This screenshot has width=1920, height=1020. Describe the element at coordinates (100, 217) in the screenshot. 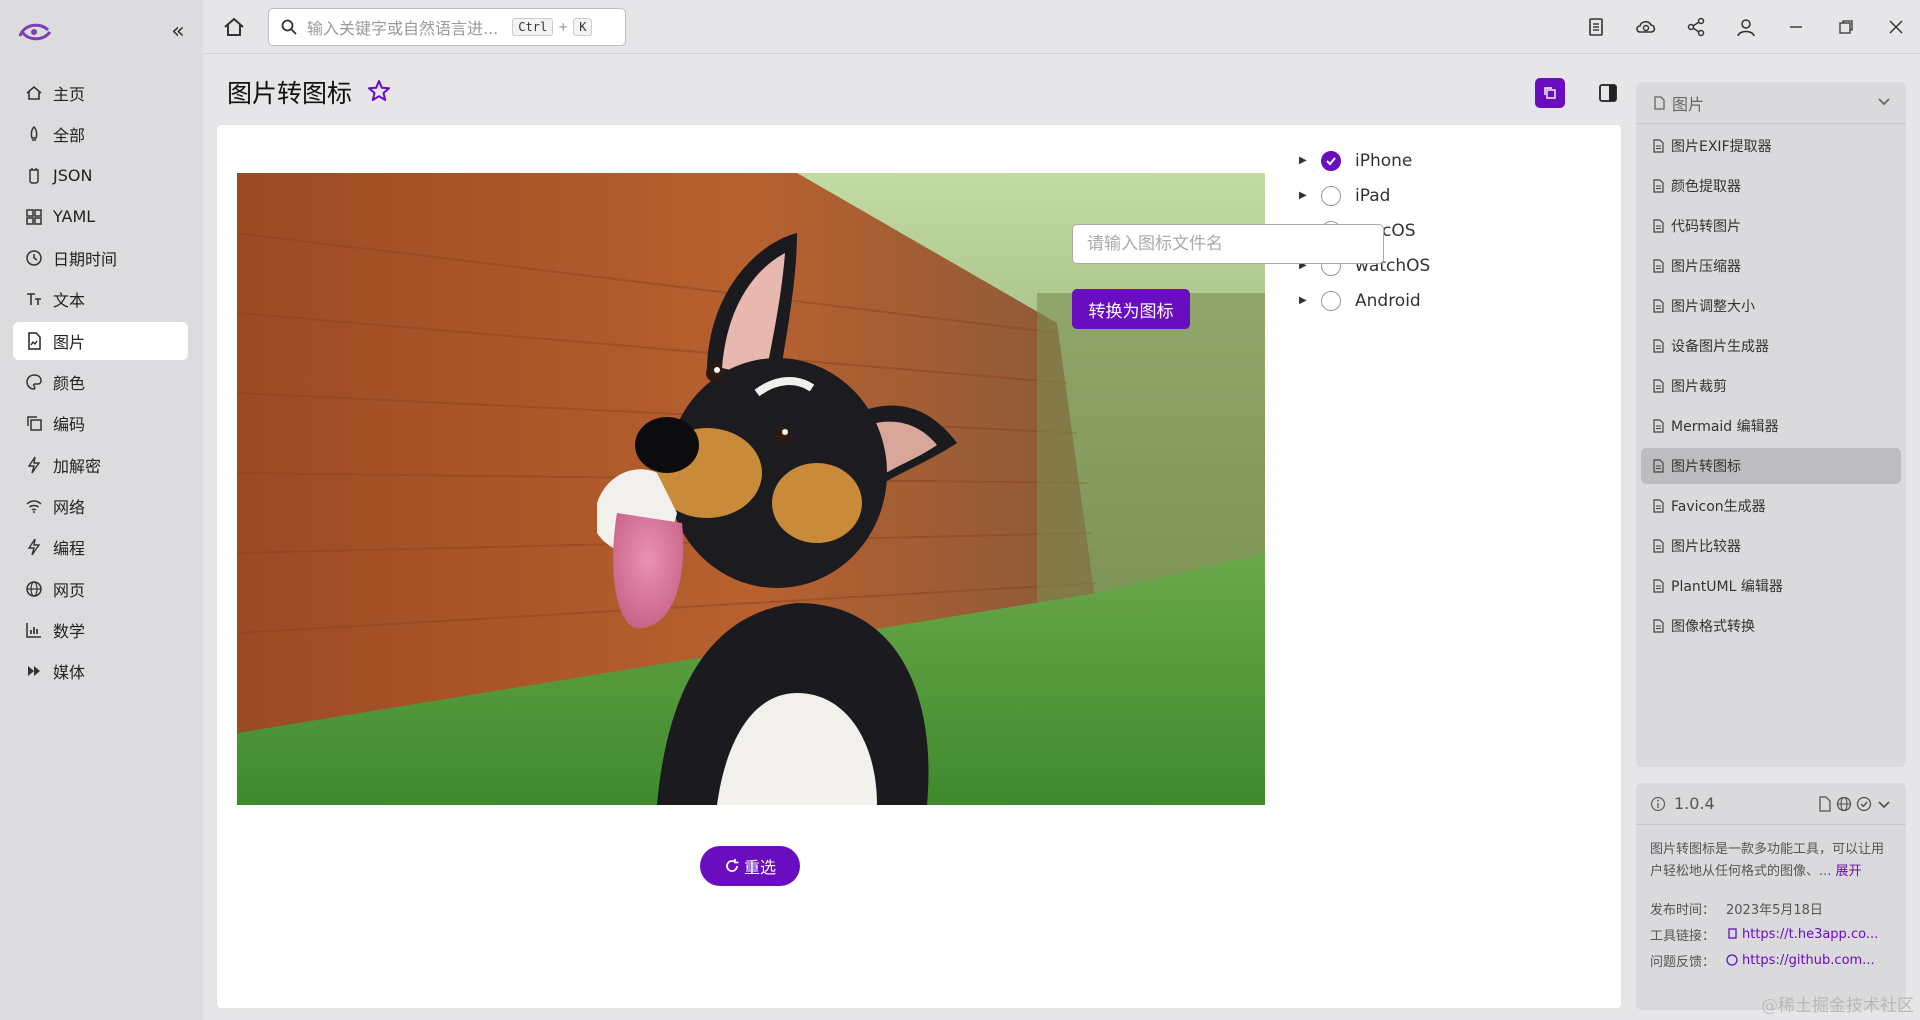

I see `sidebar-item-3: YAML` at that location.